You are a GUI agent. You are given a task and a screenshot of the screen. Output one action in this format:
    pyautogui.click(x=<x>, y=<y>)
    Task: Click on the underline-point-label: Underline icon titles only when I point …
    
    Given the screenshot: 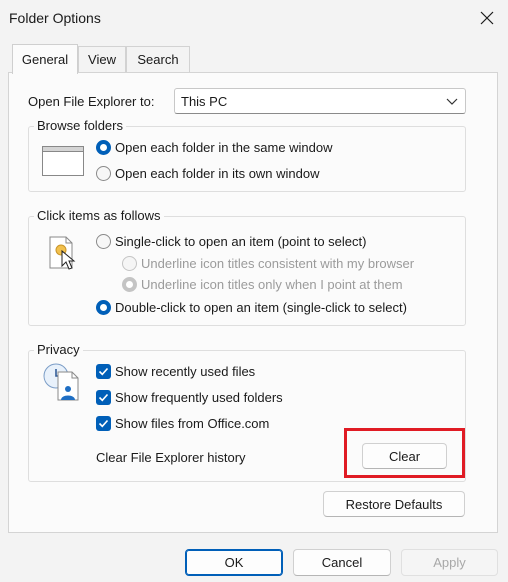 What is the action you would take?
    pyautogui.click(x=272, y=284)
    